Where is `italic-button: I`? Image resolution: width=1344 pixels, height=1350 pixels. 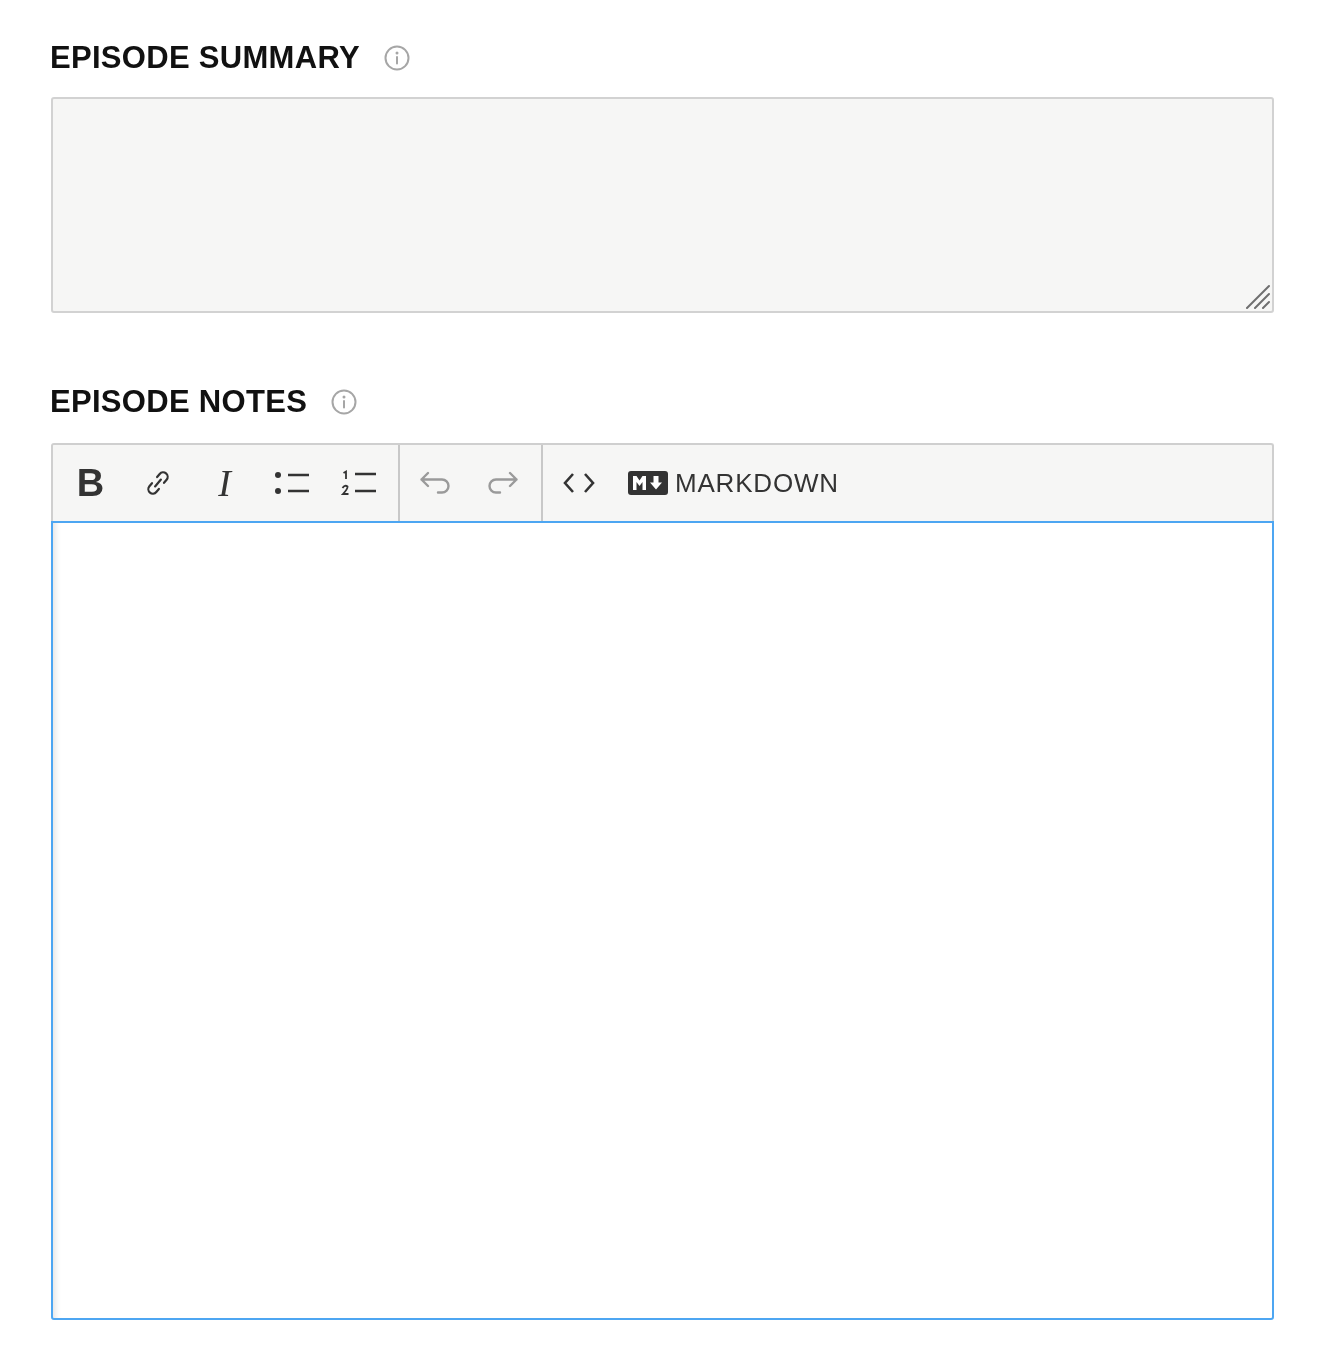 italic-button: I is located at coordinates (224, 483).